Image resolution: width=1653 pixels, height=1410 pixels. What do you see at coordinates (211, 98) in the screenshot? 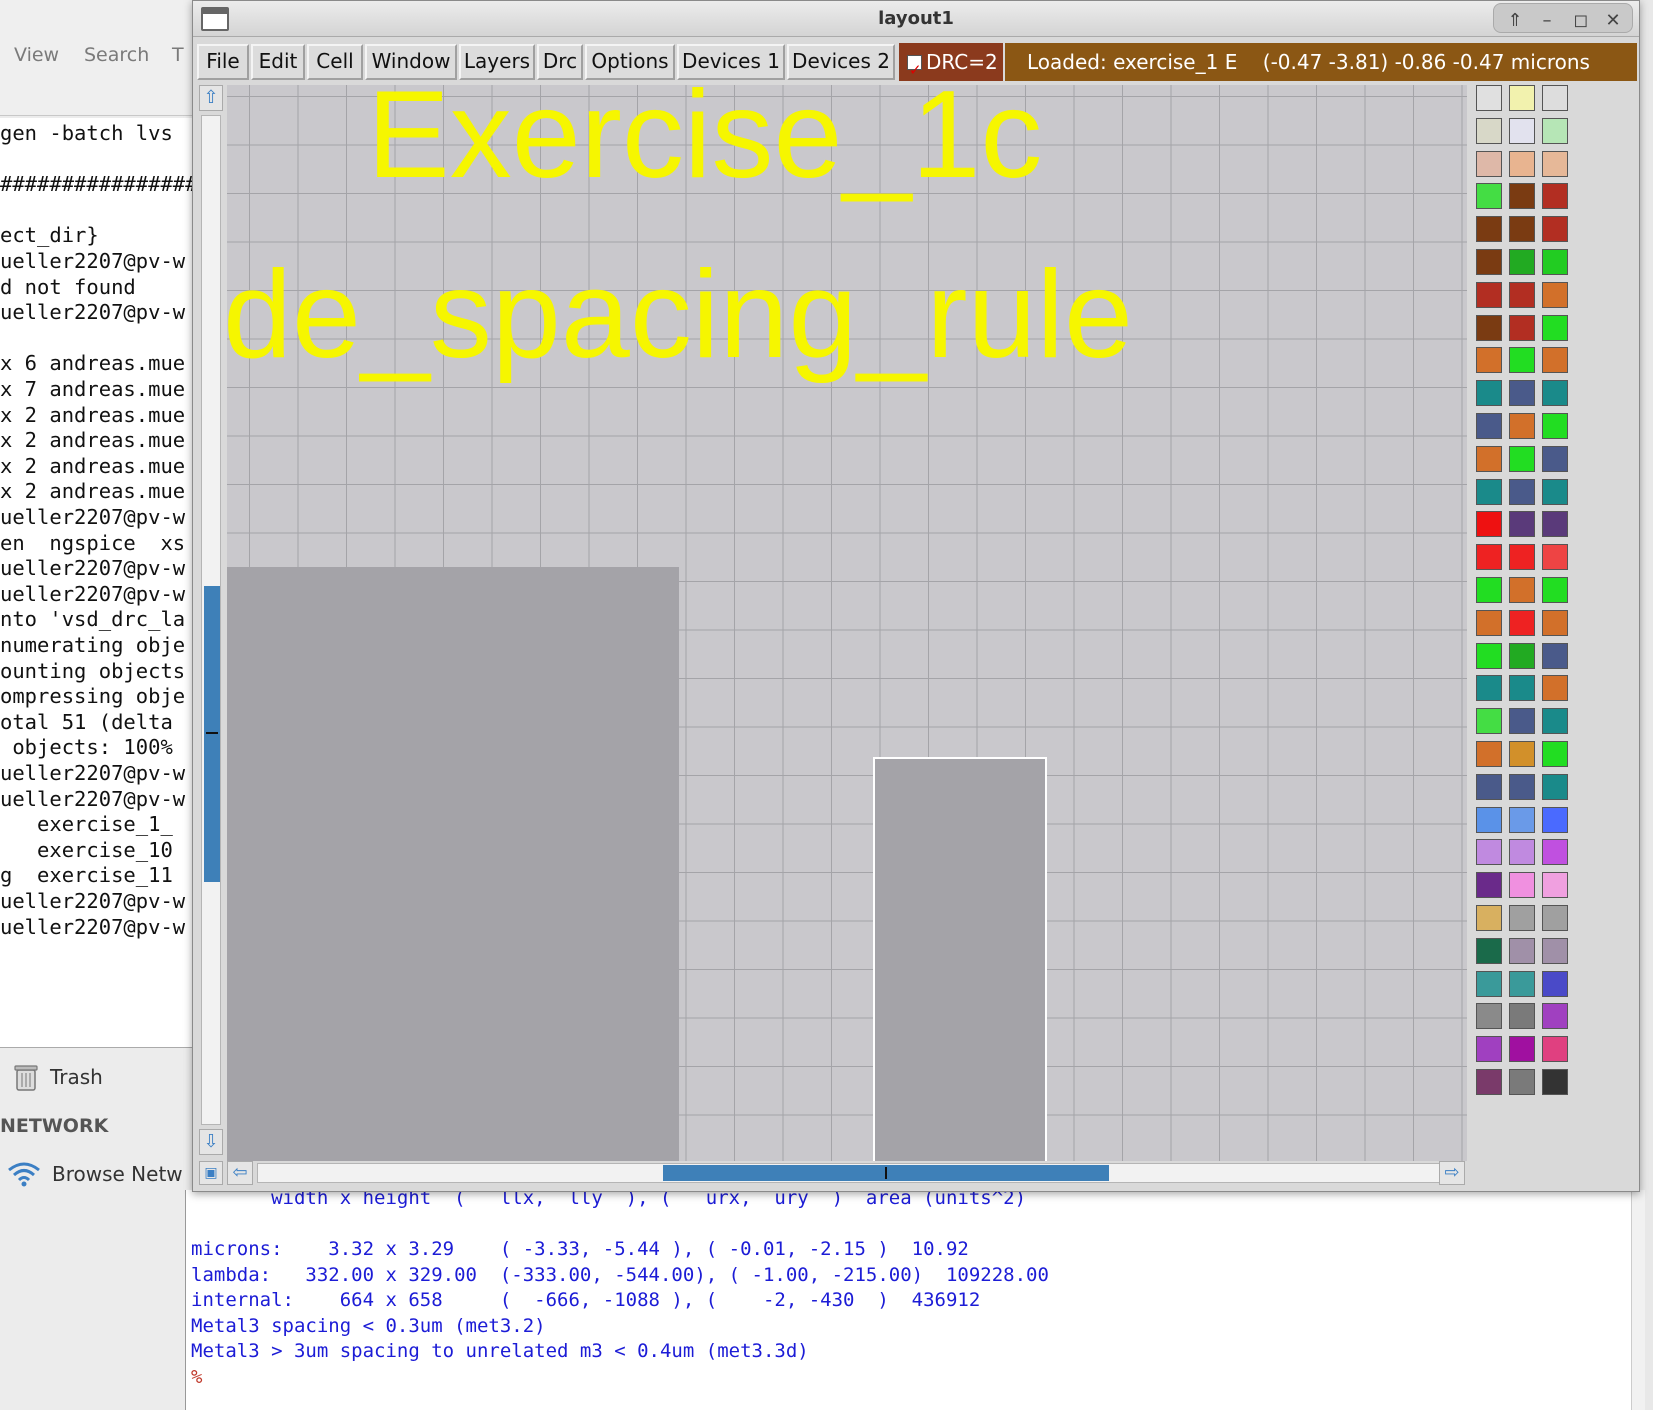
I see `scroll-up-icon: ⇧` at bounding box center [211, 98].